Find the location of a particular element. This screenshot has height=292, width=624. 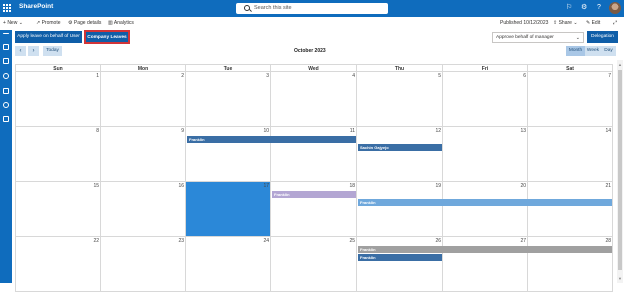

day-cell: 2 is located at coordinates (143, 99).